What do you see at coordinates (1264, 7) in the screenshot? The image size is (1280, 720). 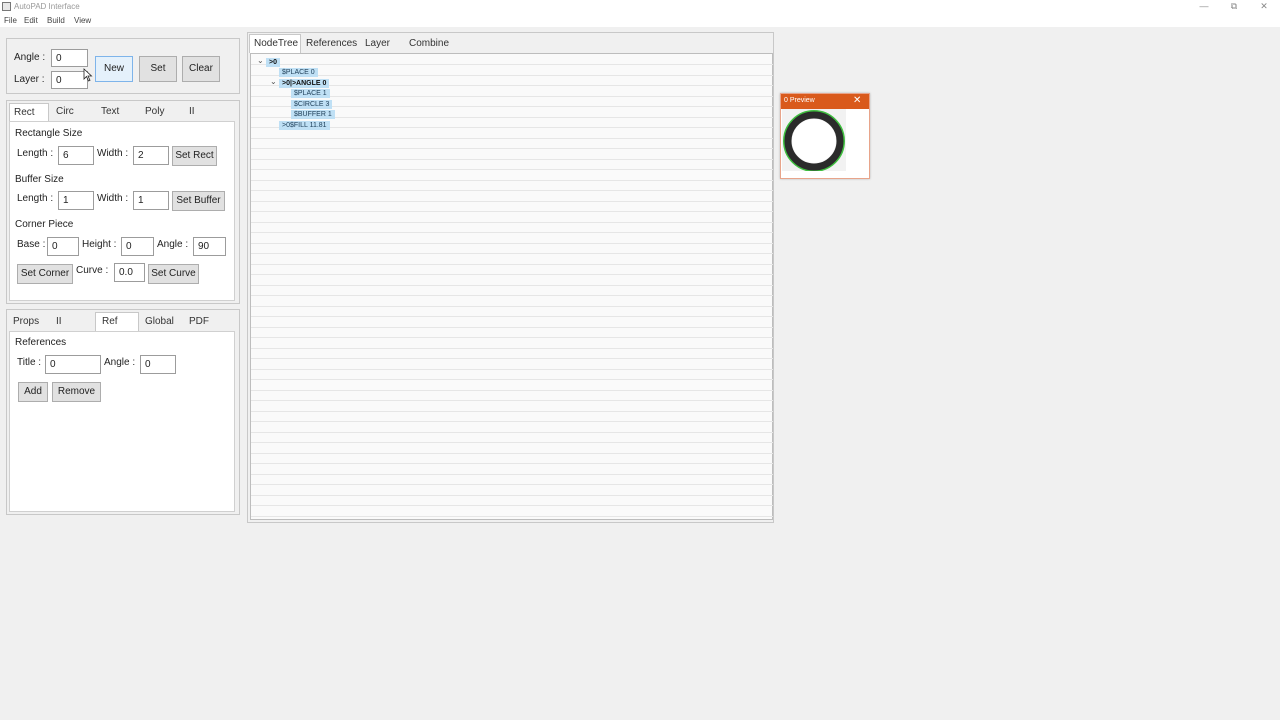 I see `close-window-button: ✕` at bounding box center [1264, 7].